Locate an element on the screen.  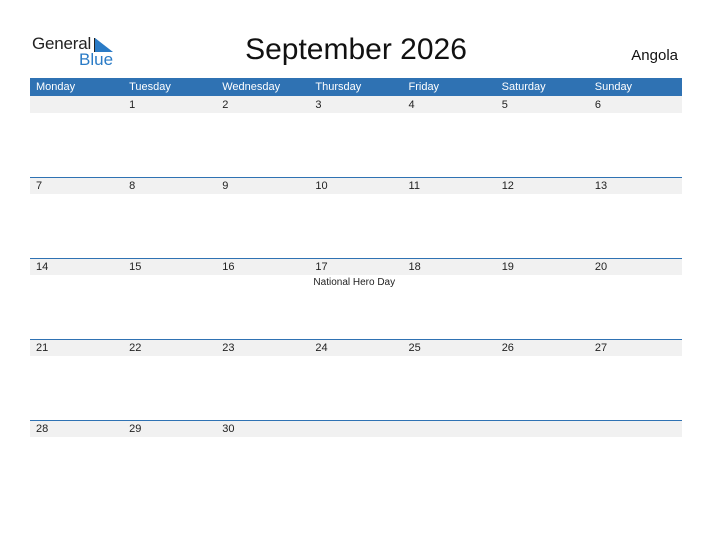
day-number: 13 is located at coordinates (601, 186).